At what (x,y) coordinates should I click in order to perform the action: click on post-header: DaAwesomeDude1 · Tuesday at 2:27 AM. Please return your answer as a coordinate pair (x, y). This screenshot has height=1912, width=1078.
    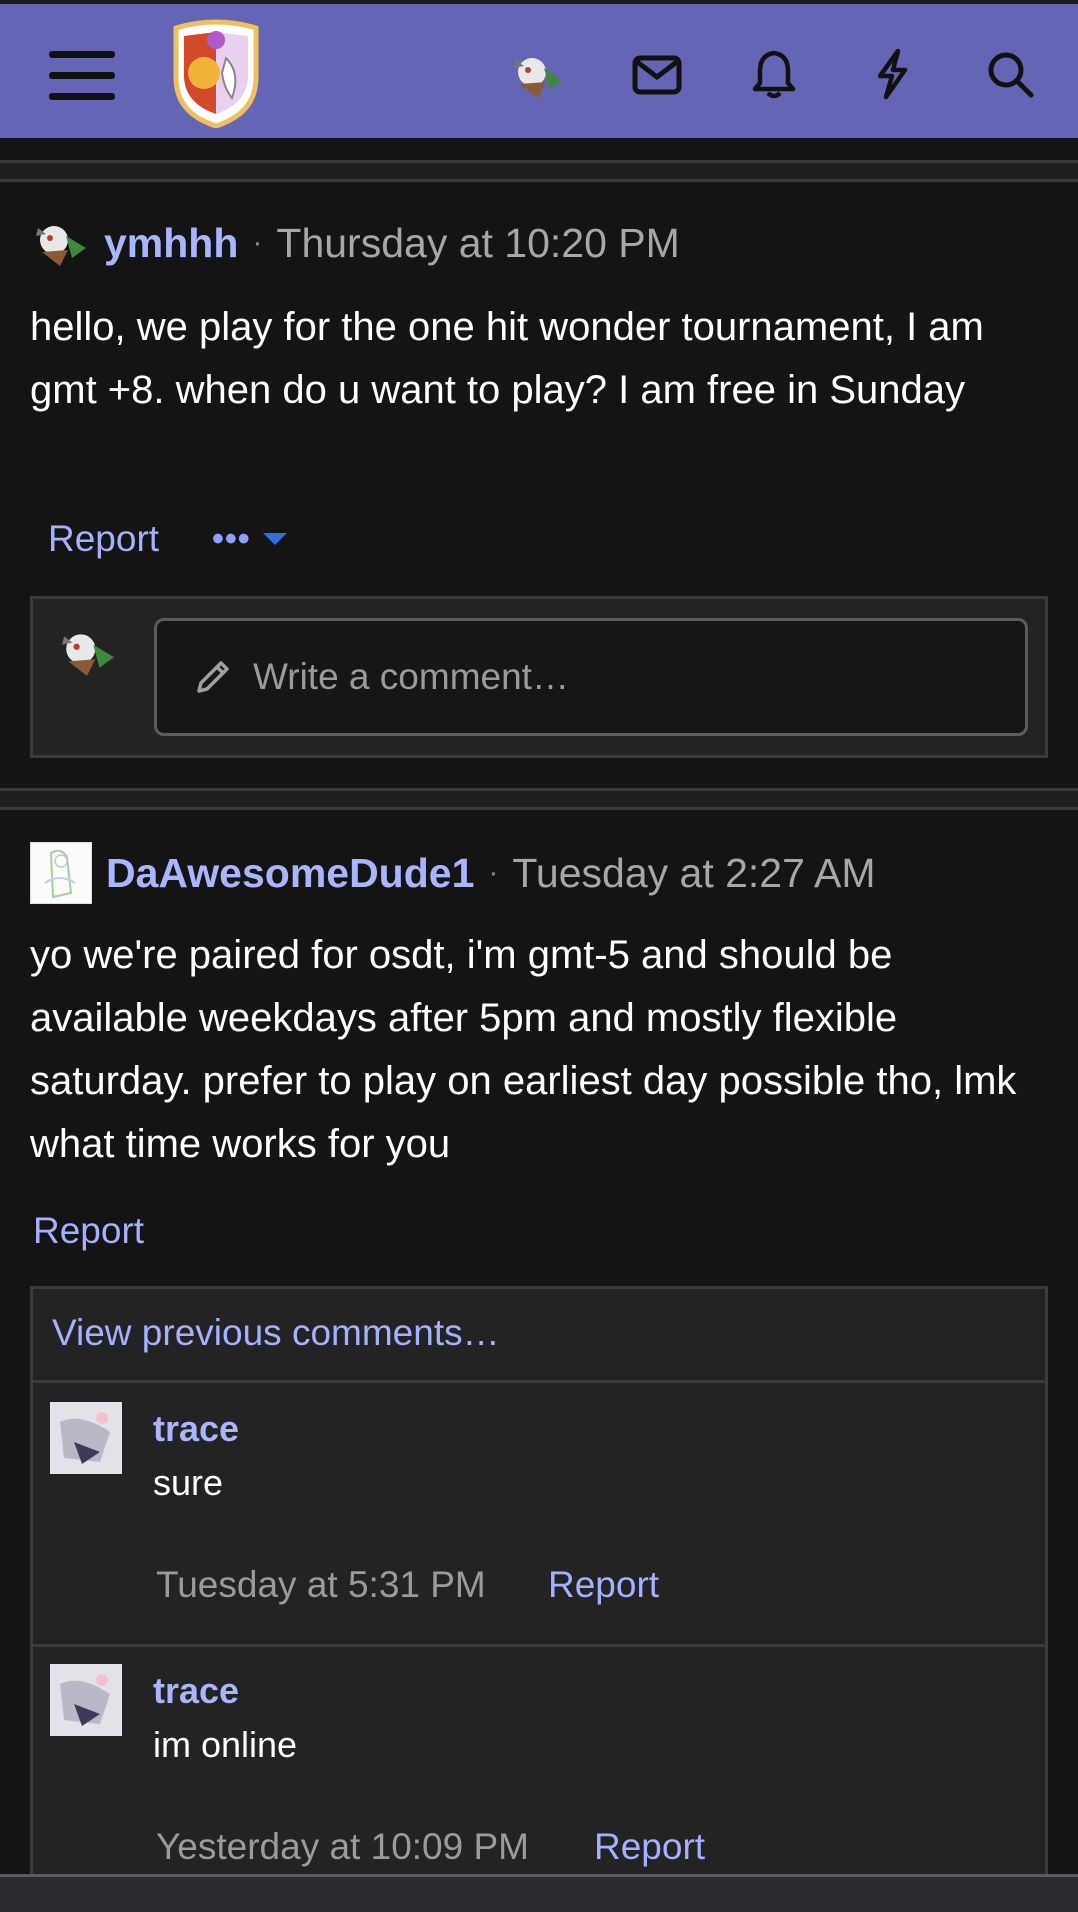
    Looking at the image, I should click on (453, 873).